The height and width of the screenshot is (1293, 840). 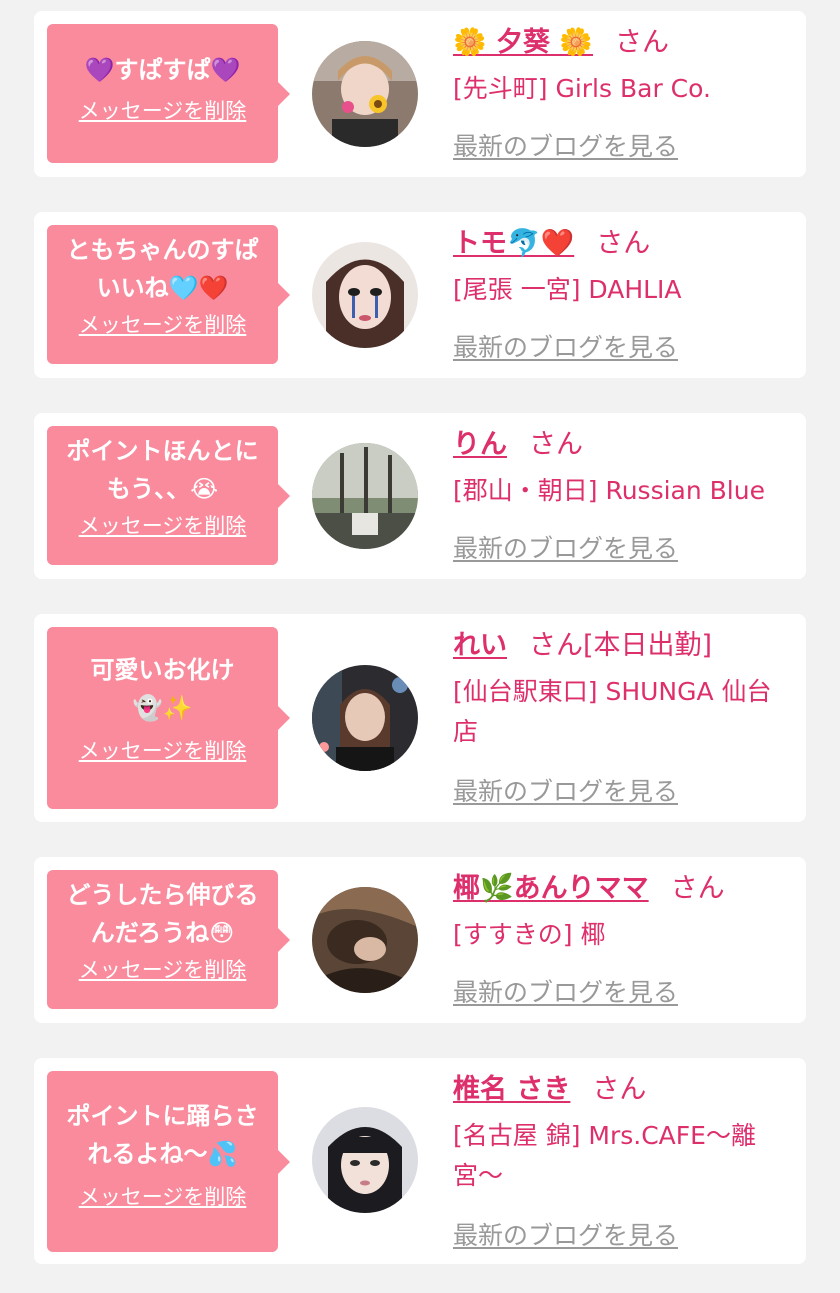 I want to click on message-bubble: ポイントに踊らされるよね〜💦 メッセージを削除, so click(x=168, y=1161).